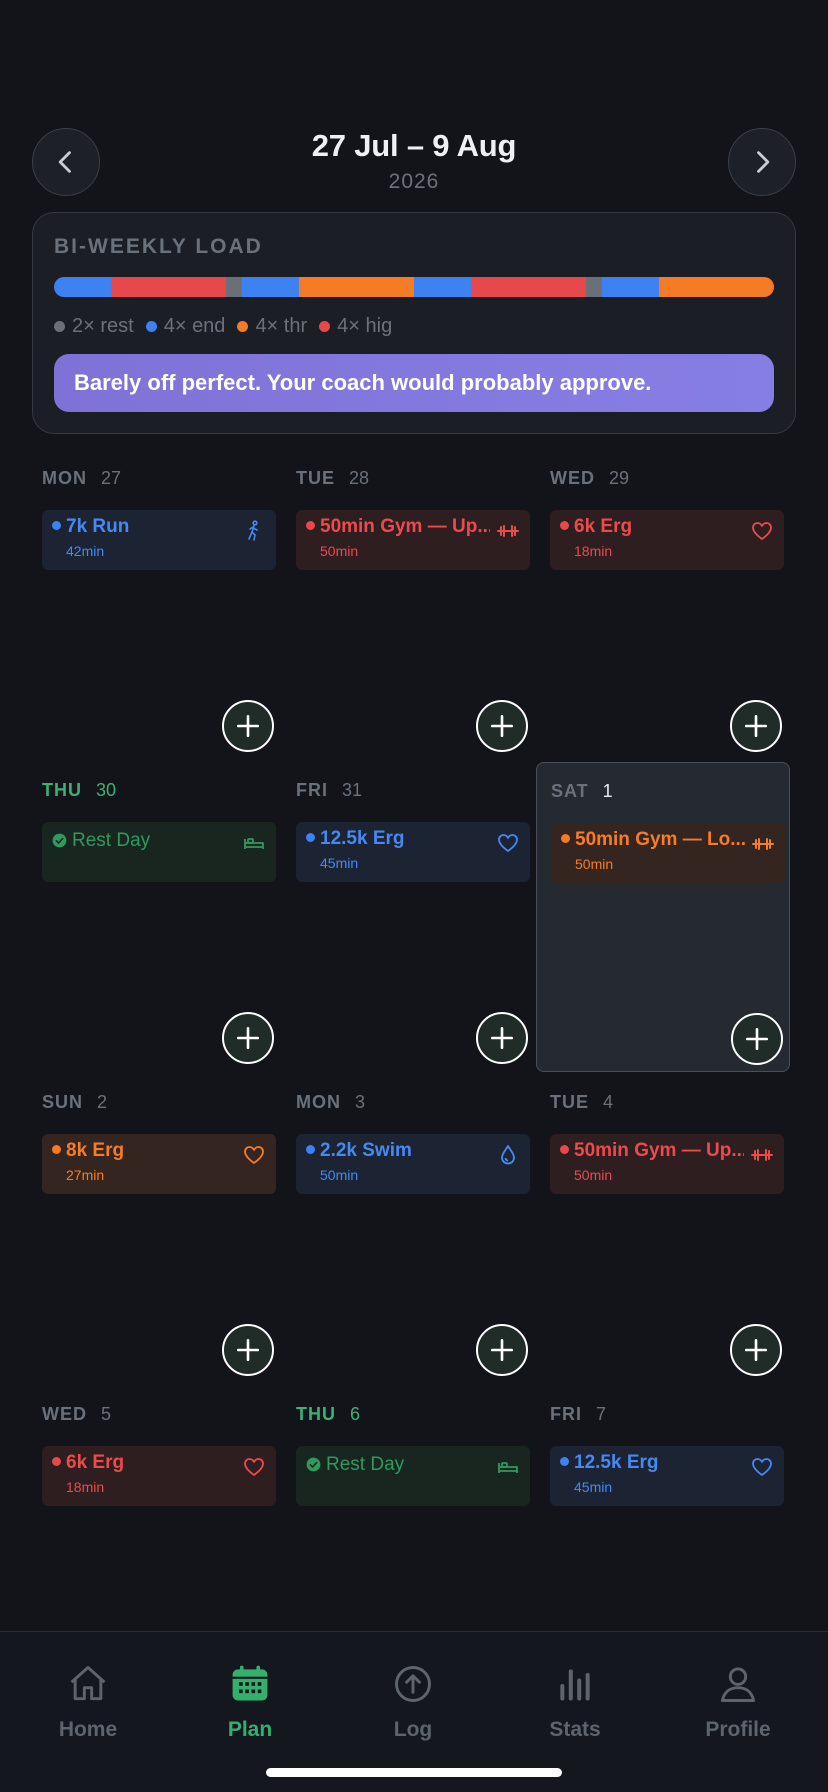  What do you see at coordinates (88, 1702) in the screenshot?
I see `tab-home: Home` at bounding box center [88, 1702].